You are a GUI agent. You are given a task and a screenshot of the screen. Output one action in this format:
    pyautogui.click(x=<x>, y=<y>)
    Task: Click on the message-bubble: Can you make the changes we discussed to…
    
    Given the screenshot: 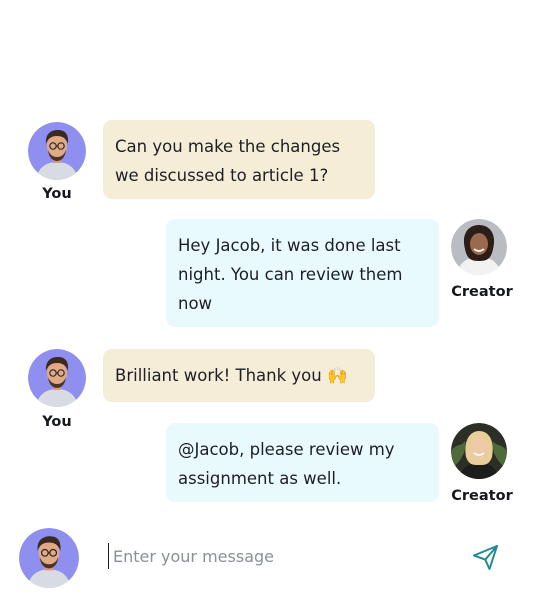 What is the action you would take?
    pyautogui.click(x=239, y=159)
    